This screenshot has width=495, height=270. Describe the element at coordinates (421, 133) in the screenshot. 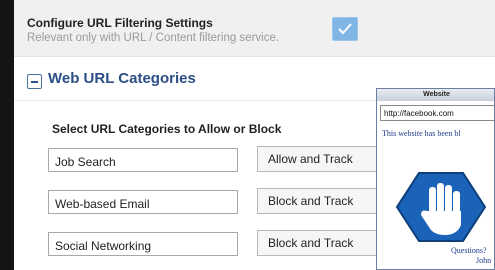

I see `popup-blocked-message: This website has been bl` at that location.